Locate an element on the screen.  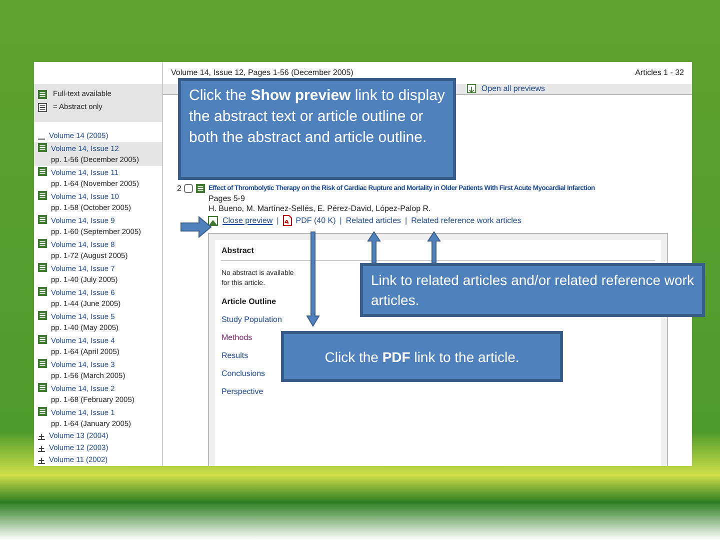
article-pages: Pages 5-9 is located at coordinates (226, 199).